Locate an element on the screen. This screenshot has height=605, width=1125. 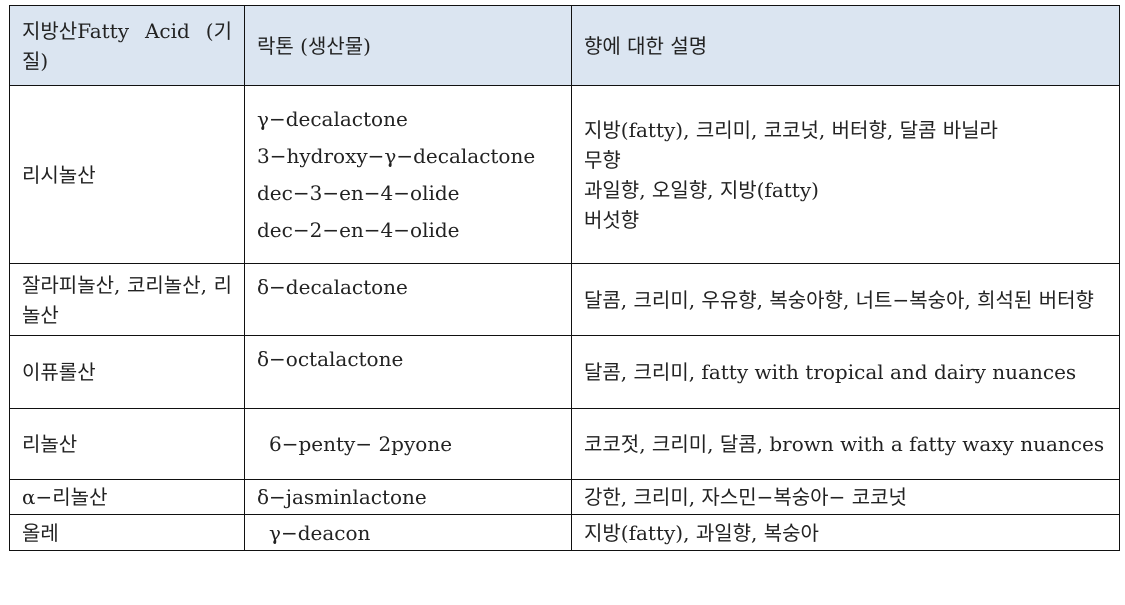
aroma-description: 과일향, 오일향, 지방(fatty) is located at coordinates (701, 189).